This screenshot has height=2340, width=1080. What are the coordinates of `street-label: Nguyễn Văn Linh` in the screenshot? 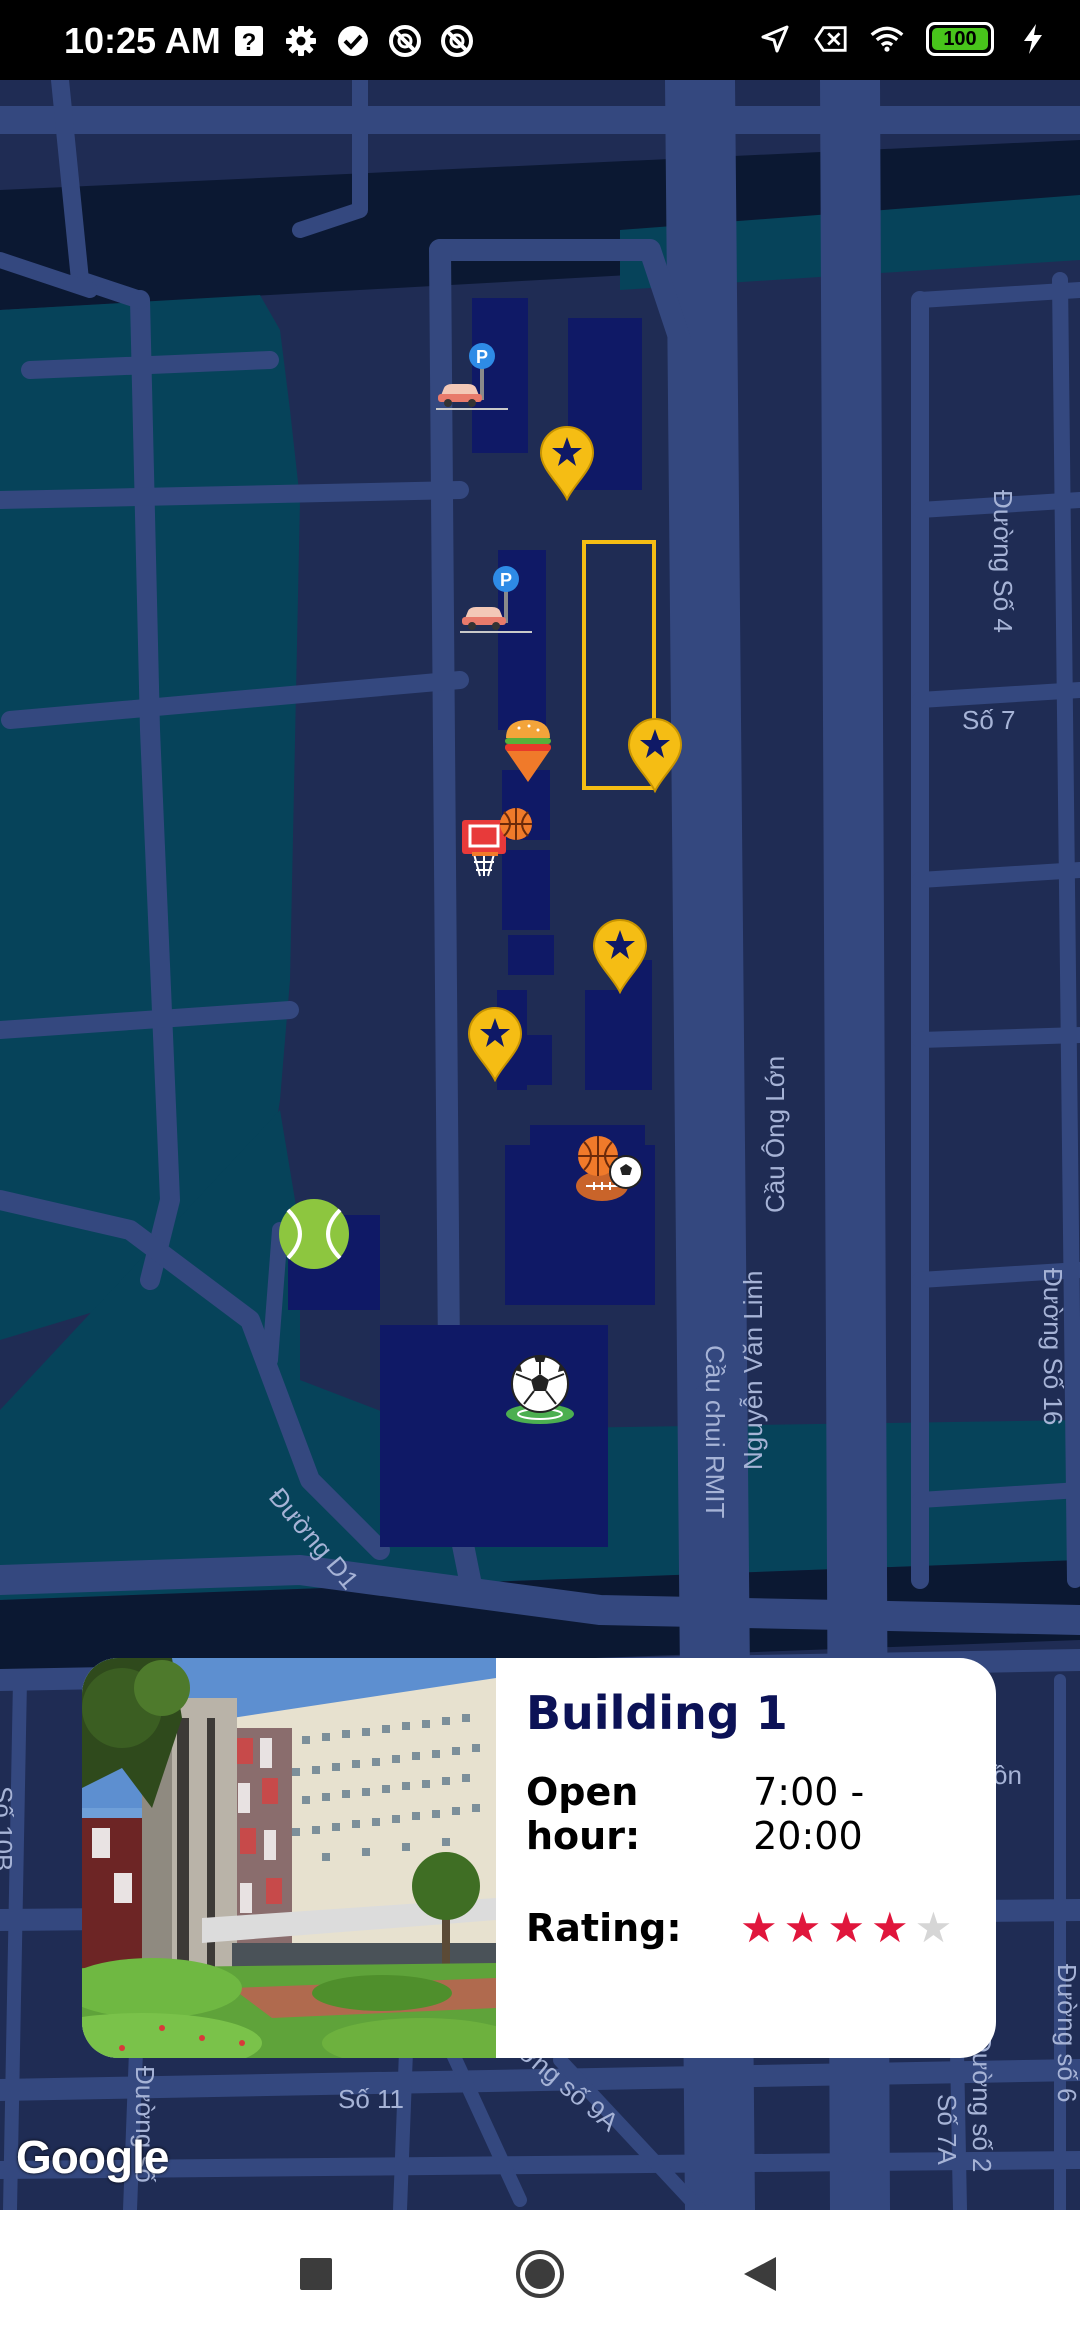 It's located at (753, 1370).